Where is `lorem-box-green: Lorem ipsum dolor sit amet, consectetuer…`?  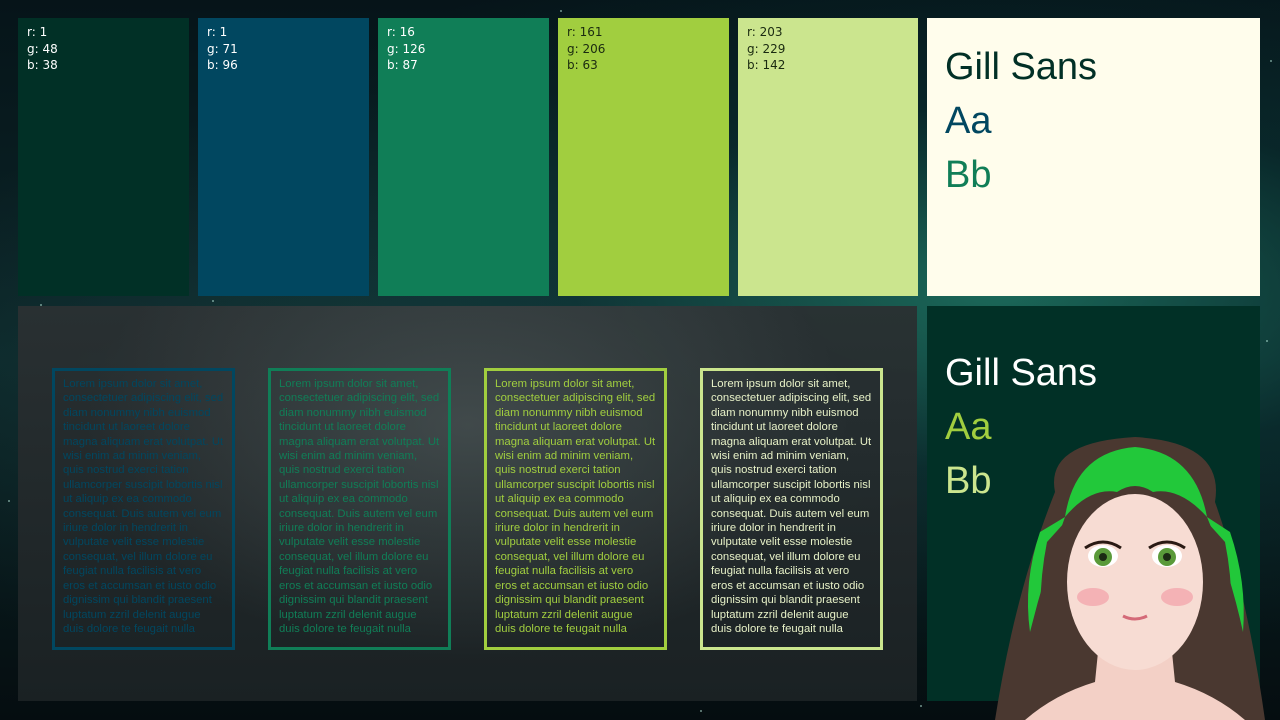 lorem-box-green: Lorem ipsum dolor sit amet, consectetuer… is located at coordinates (359, 509).